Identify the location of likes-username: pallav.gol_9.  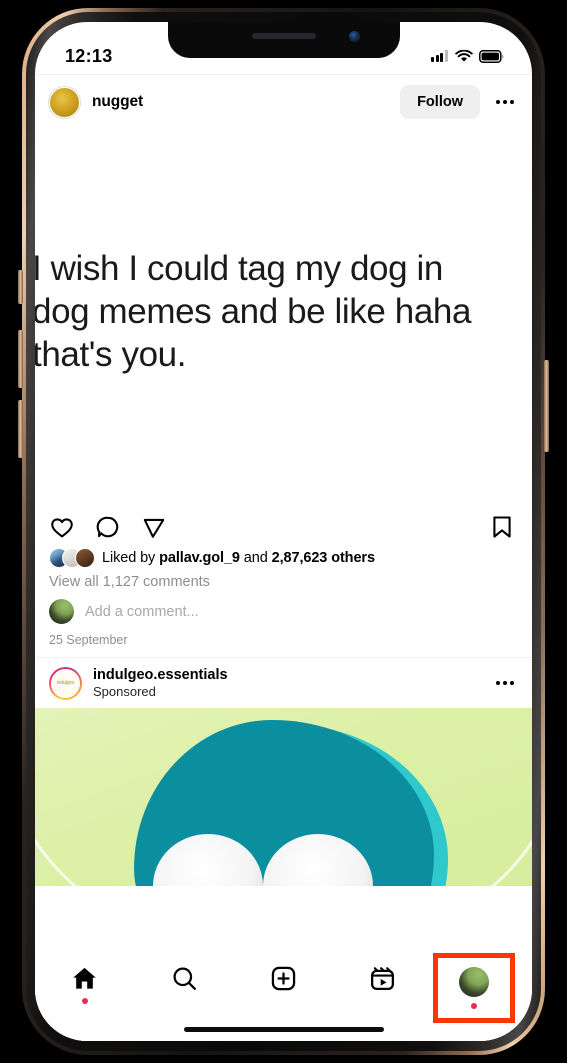
(199, 558).